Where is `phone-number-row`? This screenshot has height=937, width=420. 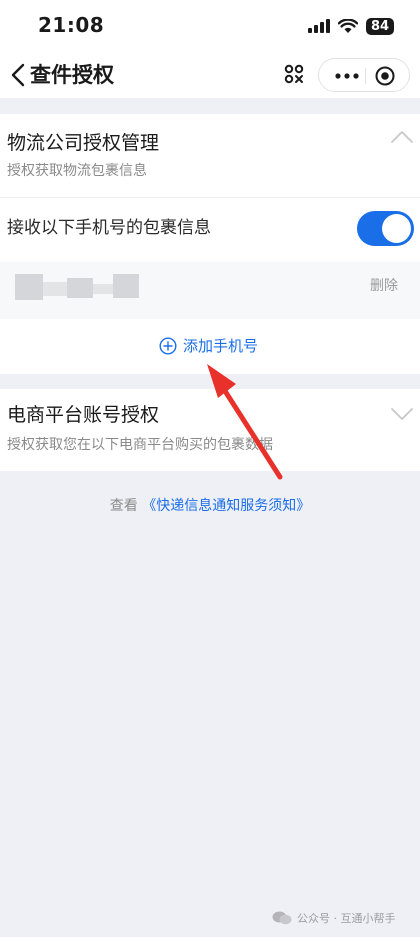 phone-number-row is located at coordinates (210, 290).